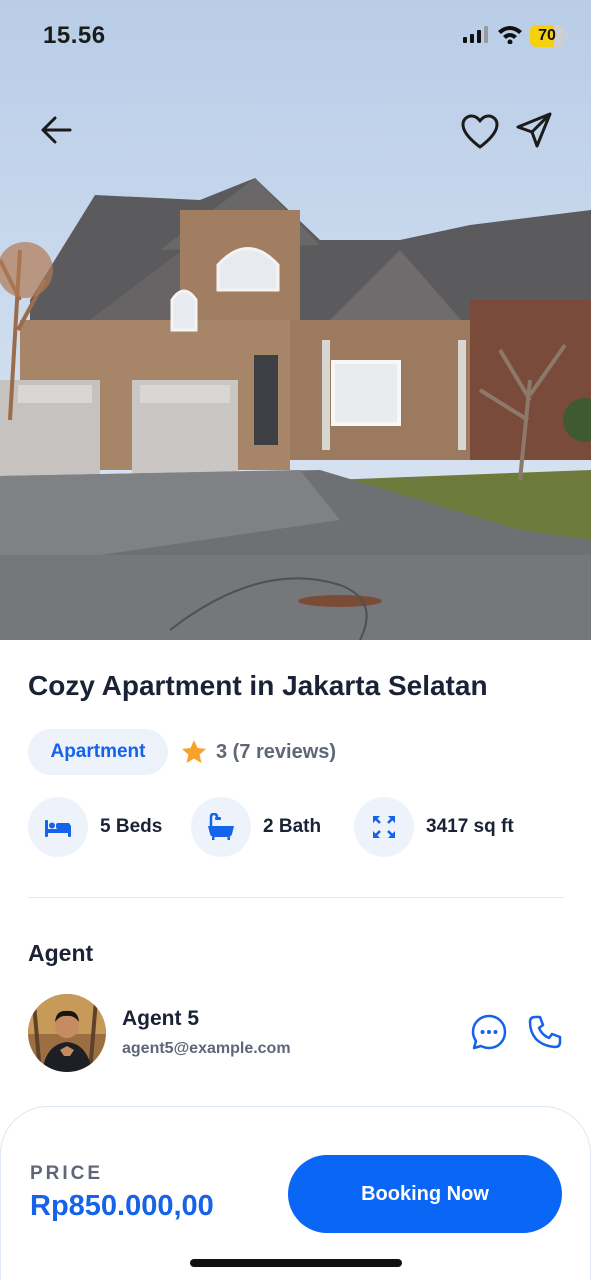 The width and height of the screenshot is (591, 1280). I want to click on price-value: Rp850.000,00, so click(122, 1206).